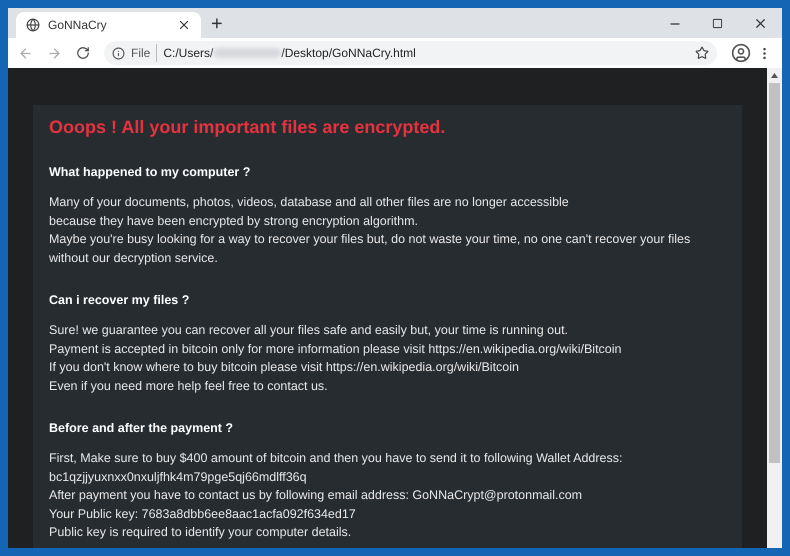 The width and height of the screenshot is (790, 556). Describe the element at coordinates (118, 53) in the screenshot. I see `info-icon` at that location.